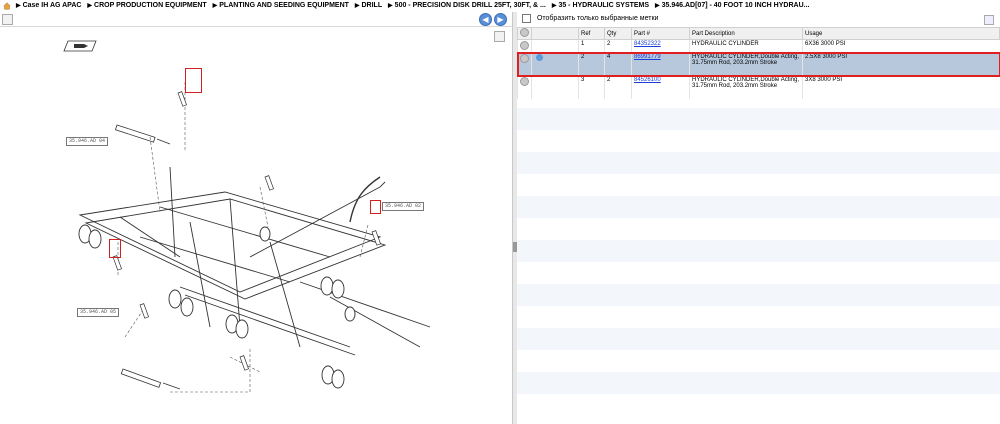 The image size is (1000, 424). Describe the element at coordinates (660, 33) in the screenshot. I see `header-part-number: Part #` at that location.